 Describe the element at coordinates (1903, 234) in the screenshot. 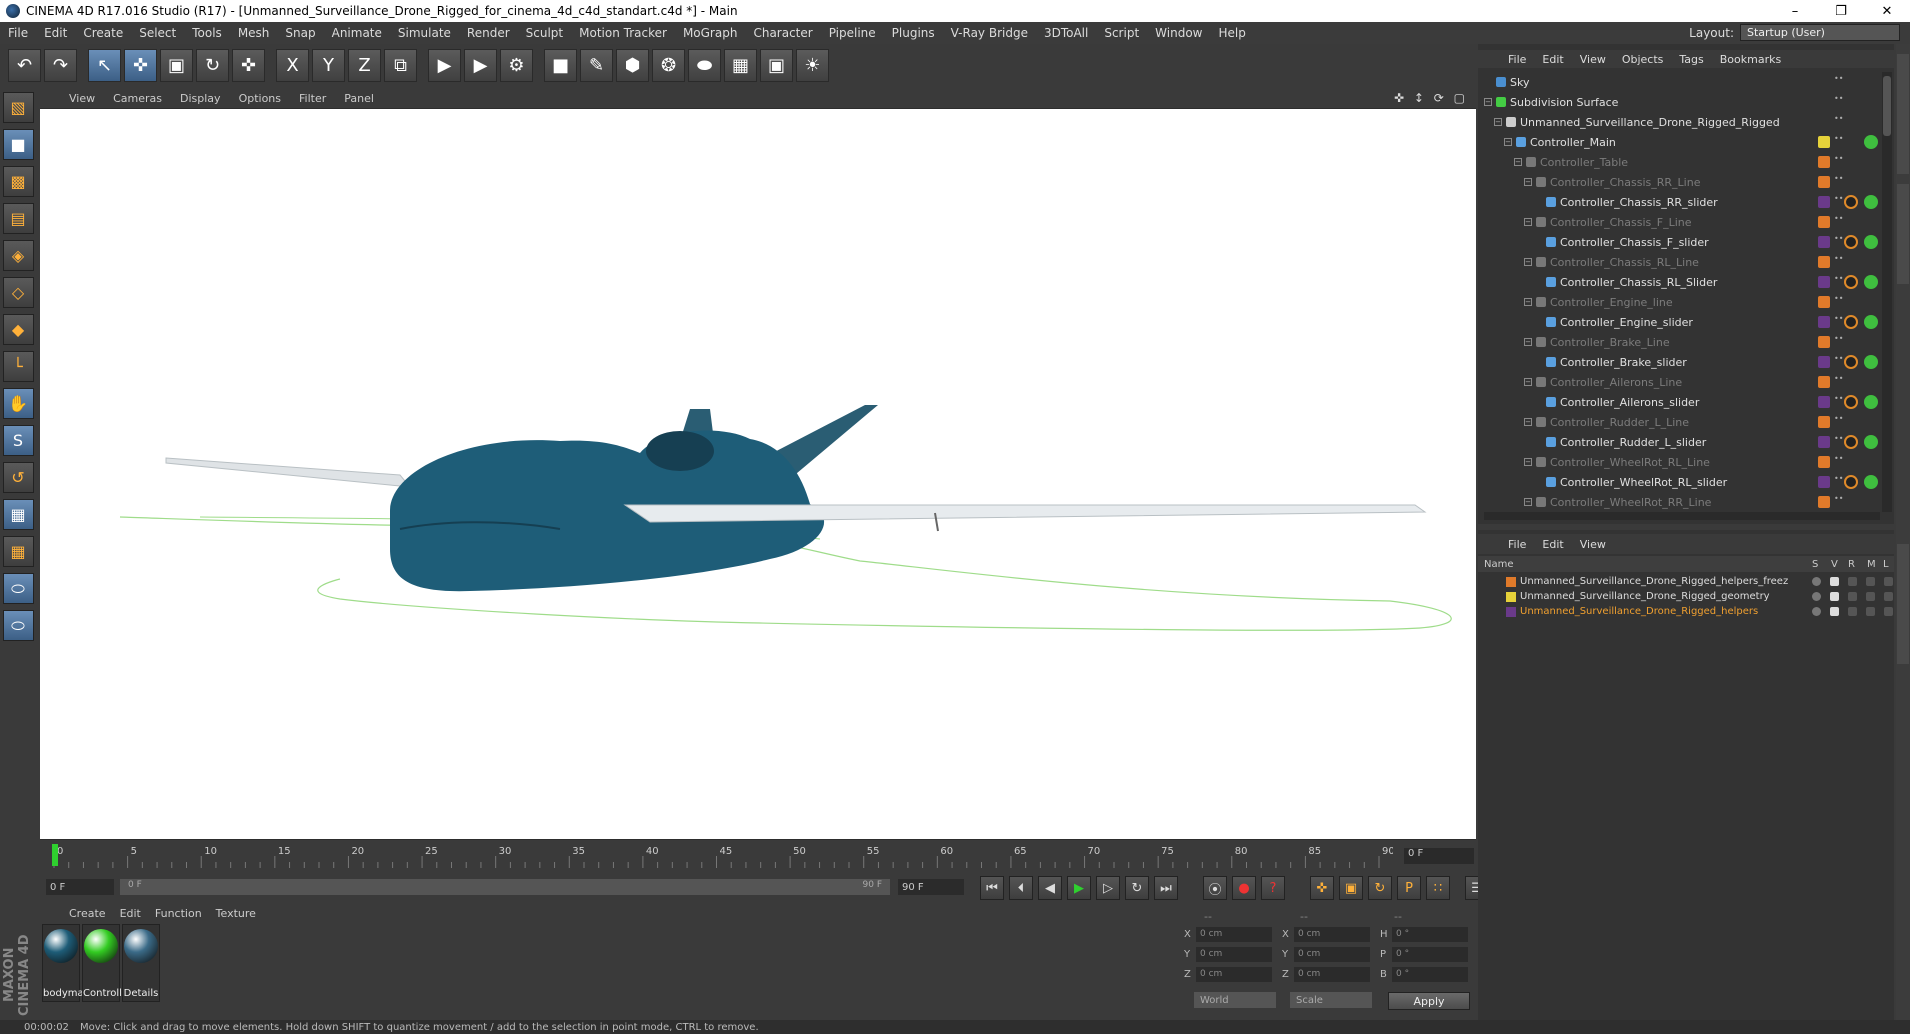

I see `sidebar-tab-content` at that location.